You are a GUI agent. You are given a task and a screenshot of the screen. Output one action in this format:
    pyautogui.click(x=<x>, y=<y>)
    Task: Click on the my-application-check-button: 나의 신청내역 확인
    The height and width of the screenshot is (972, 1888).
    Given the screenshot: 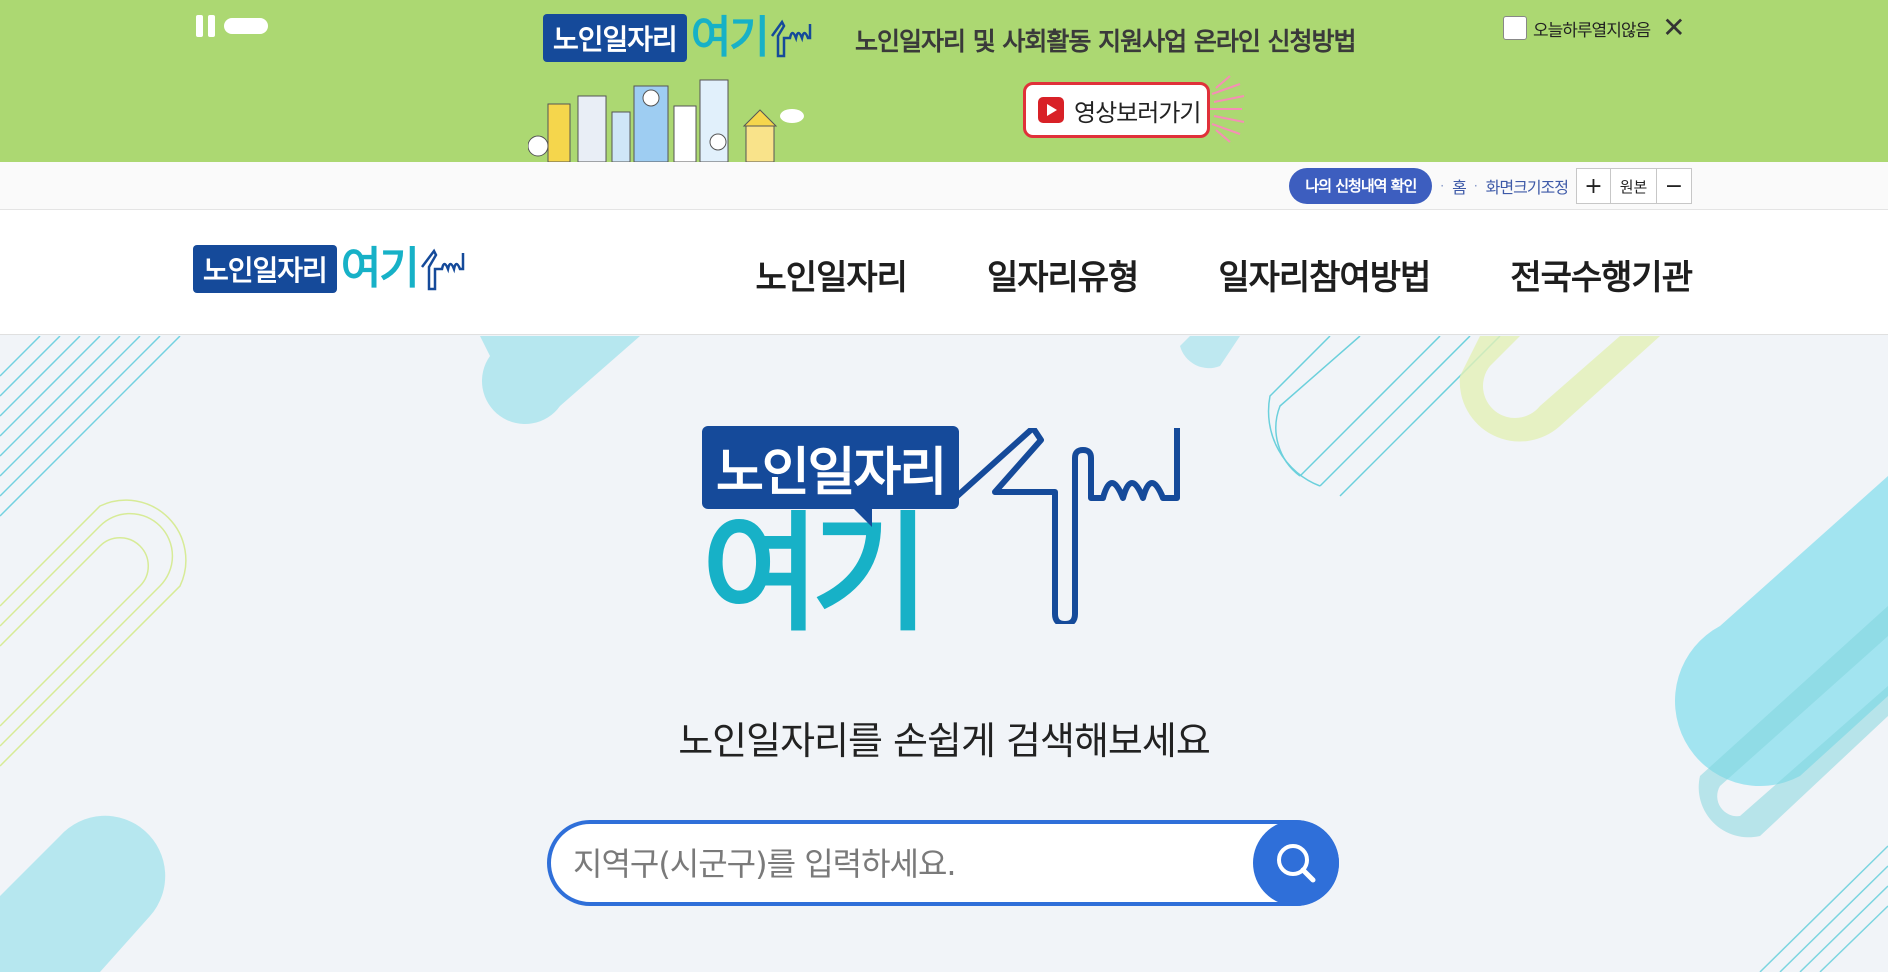 What is the action you would take?
    pyautogui.click(x=1361, y=186)
    